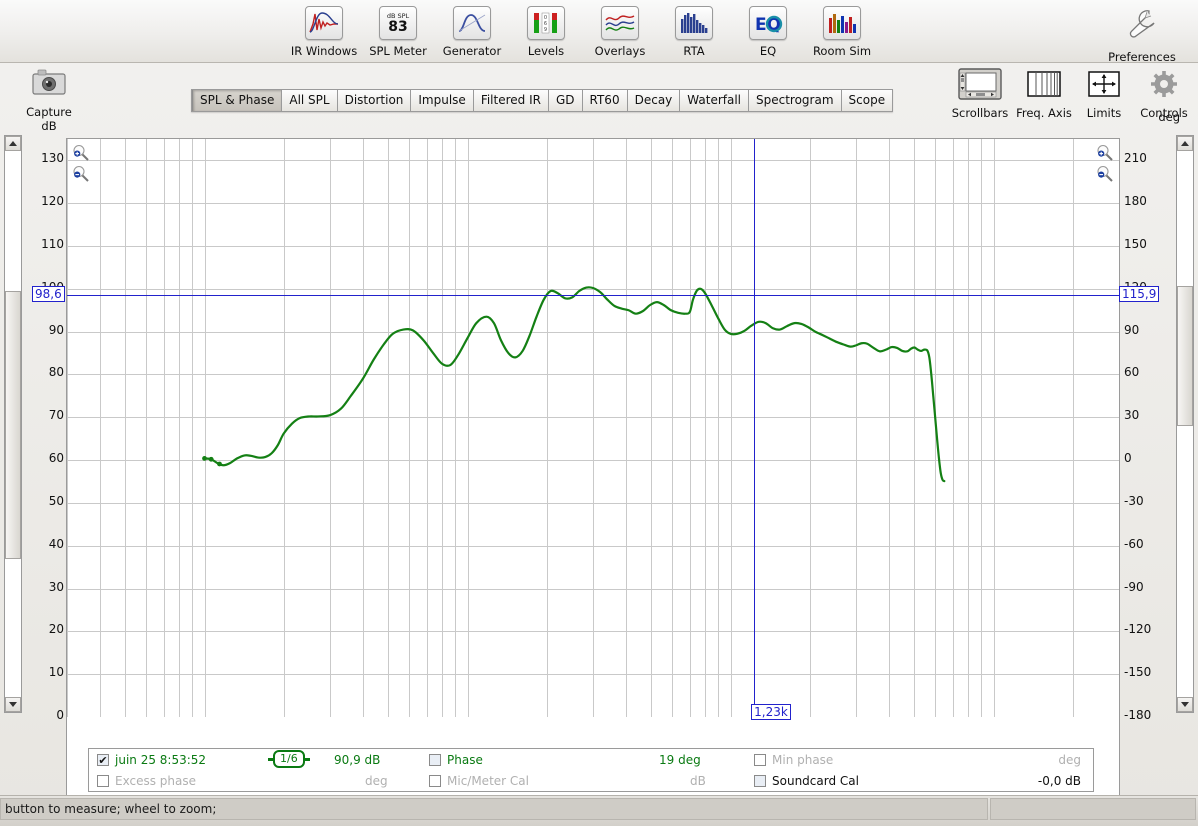  What do you see at coordinates (1069, 760) in the screenshot?
I see `min-phase-unit: deg` at bounding box center [1069, 760].